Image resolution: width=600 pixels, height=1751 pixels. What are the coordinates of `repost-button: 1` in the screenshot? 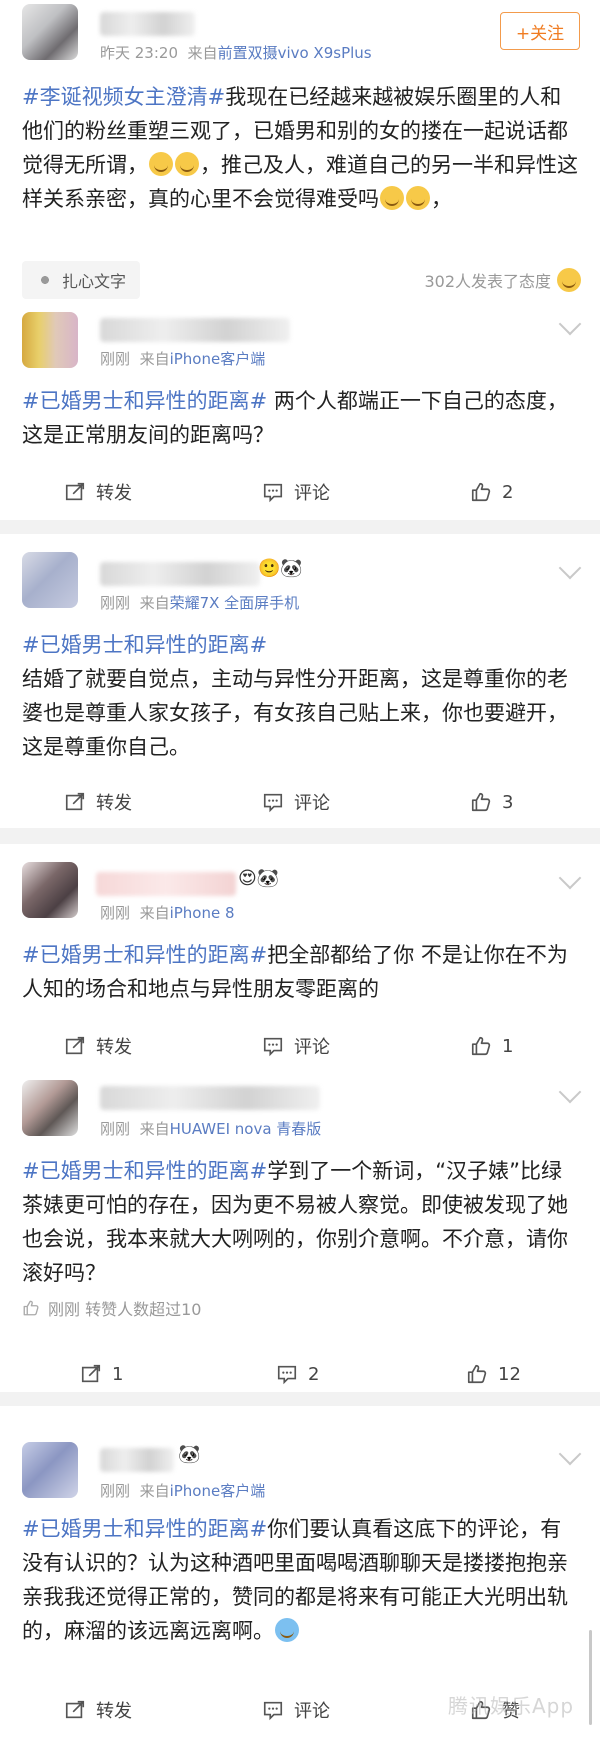 It's located at (101, 1374).